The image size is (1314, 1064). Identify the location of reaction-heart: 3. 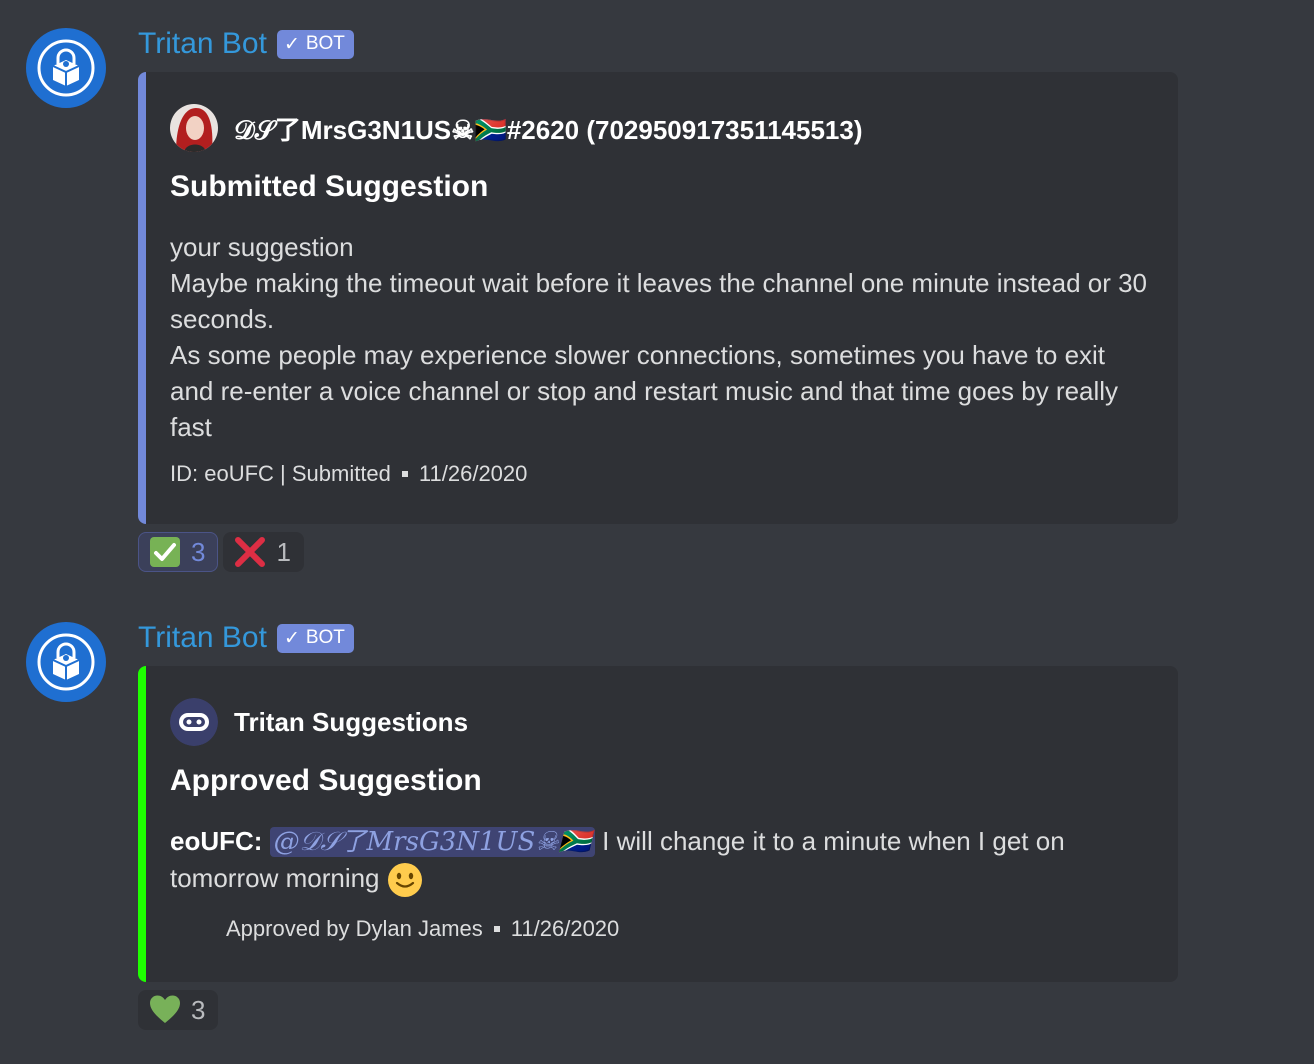
(178, 1010).